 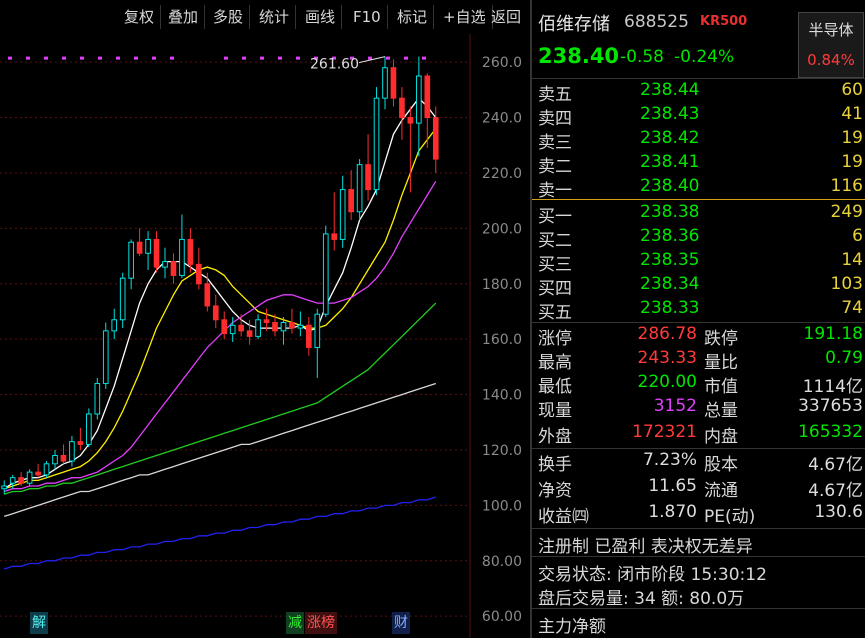 What do you see at coordinates (667, 382) in the screenshot?
I see `stat-value: 220.00` at bounding box center [667, 382].